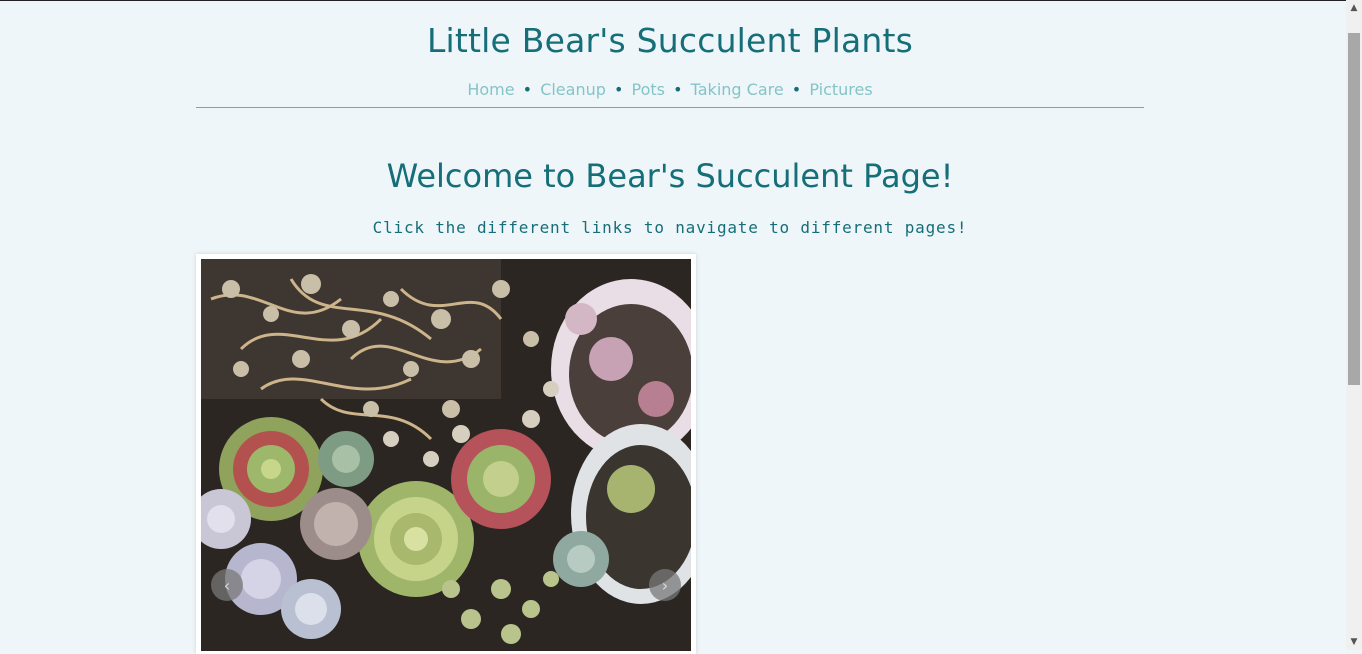 Image resolution: width=1362 pixels, height=654 pixels. I want to click on nav-link-home: Home, so click(490, 89).